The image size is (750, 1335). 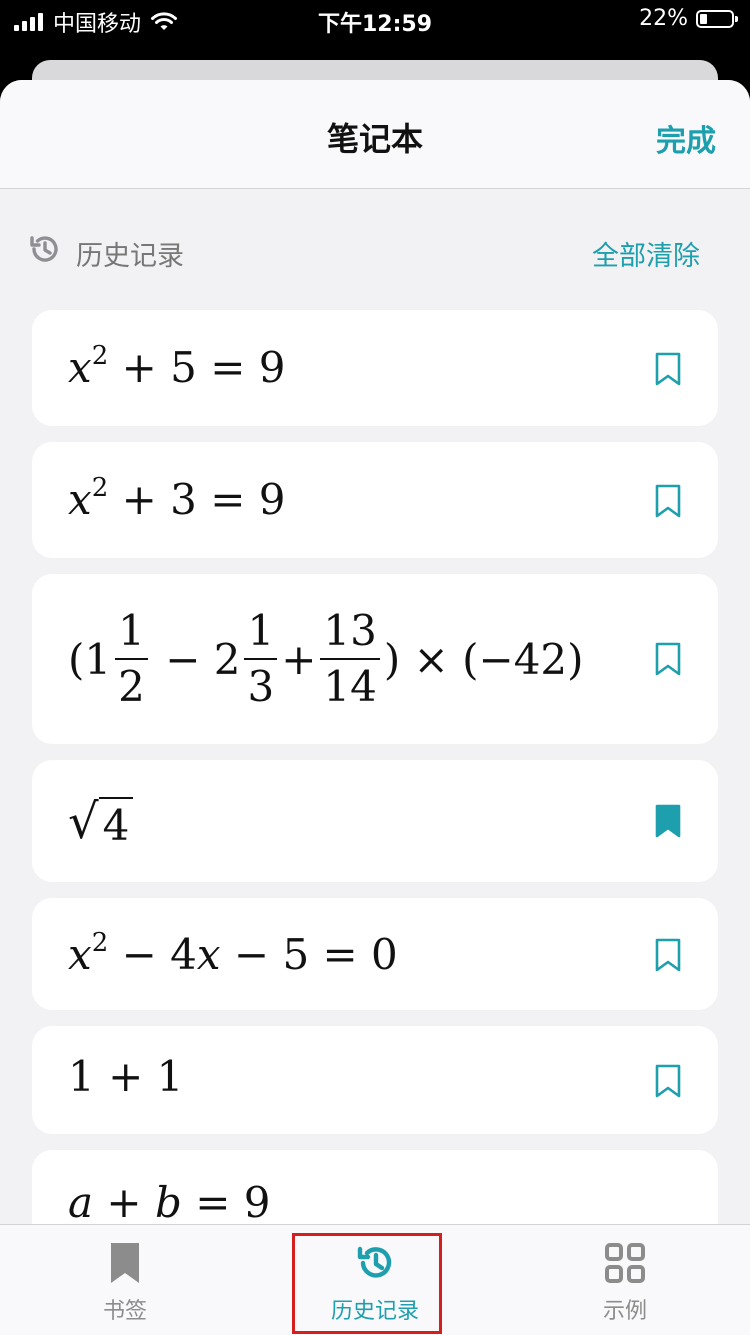 What do you see at coordinates (668, 821) in the screenshot?
I see `bookmark-filled-icon` at bounding box center [668, 821].